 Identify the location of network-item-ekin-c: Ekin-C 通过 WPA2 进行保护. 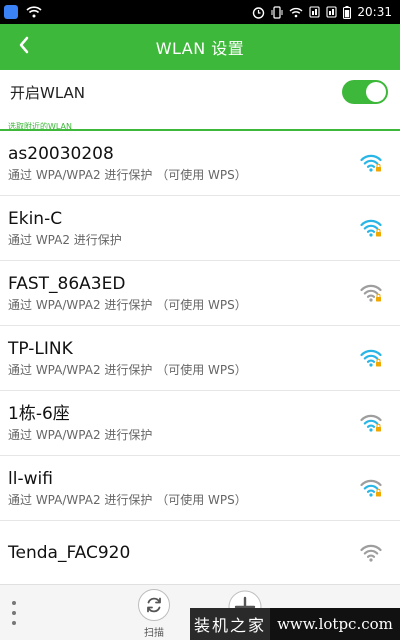
(200, 228).